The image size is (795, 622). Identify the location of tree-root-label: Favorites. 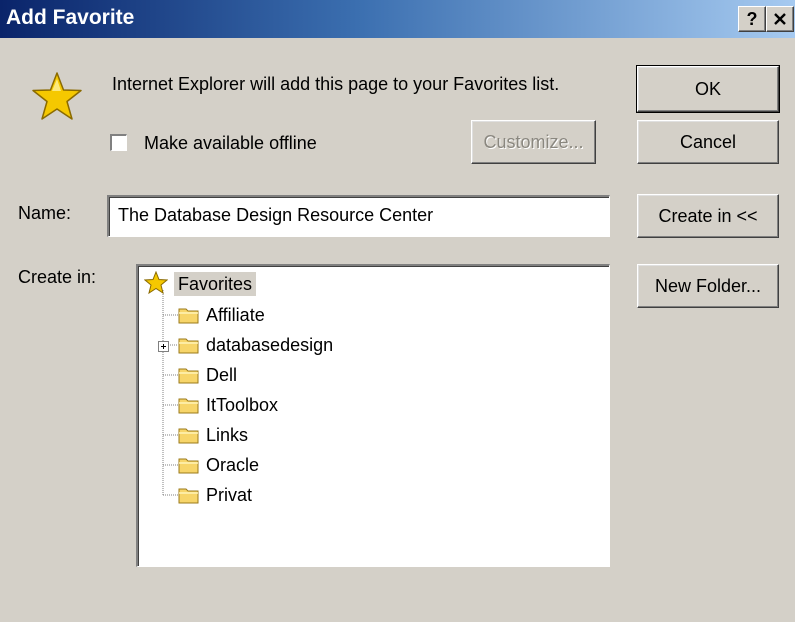
(215, 284).